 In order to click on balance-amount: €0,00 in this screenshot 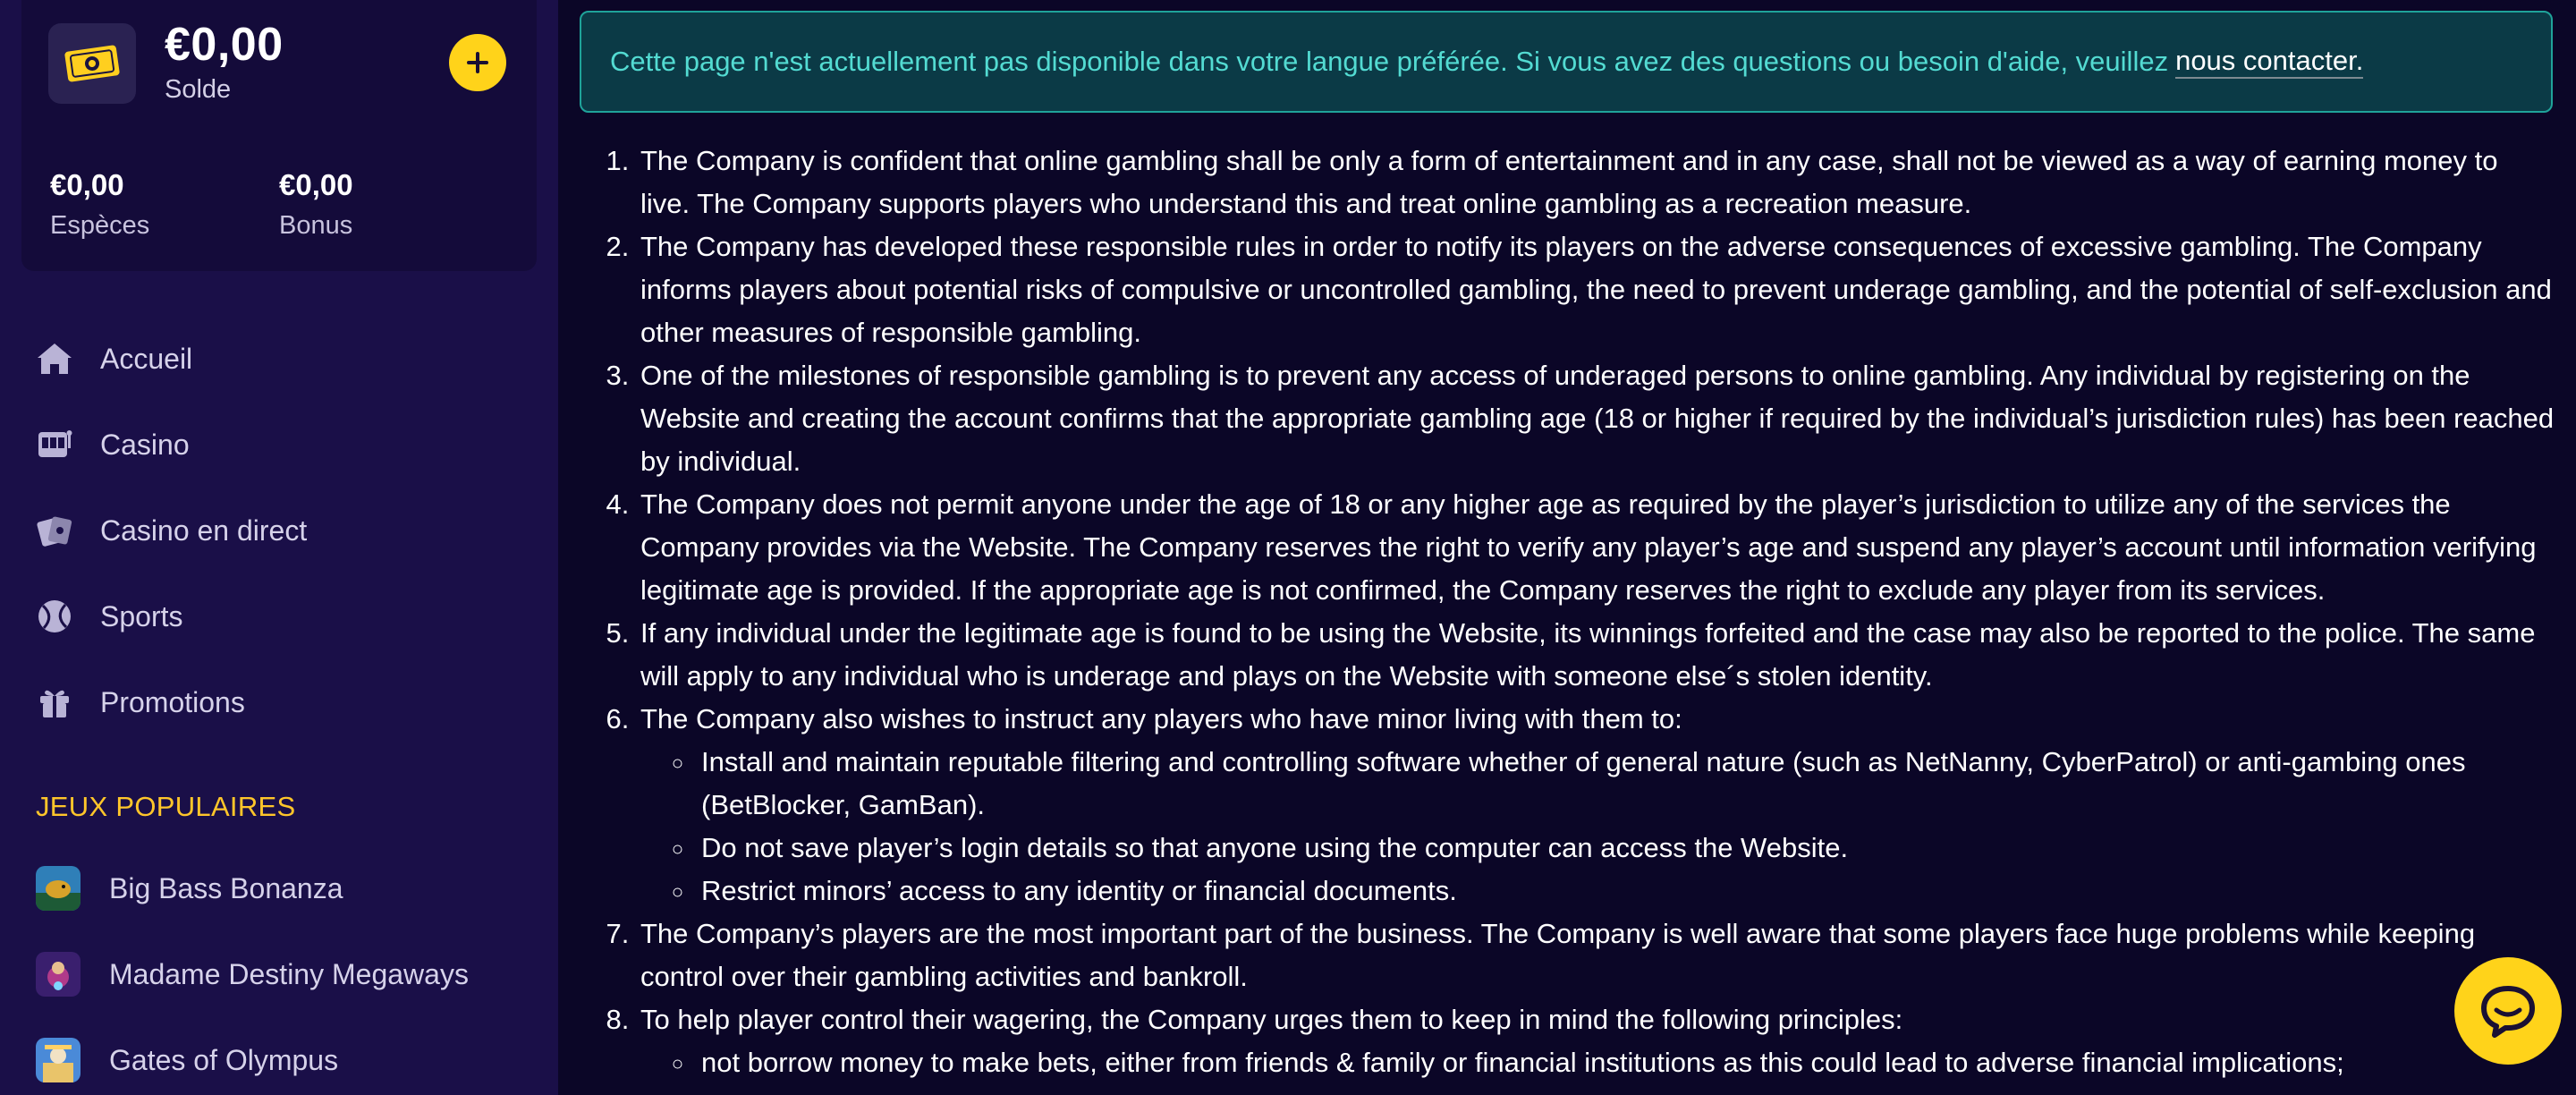, I will do `click(224, 45)`.